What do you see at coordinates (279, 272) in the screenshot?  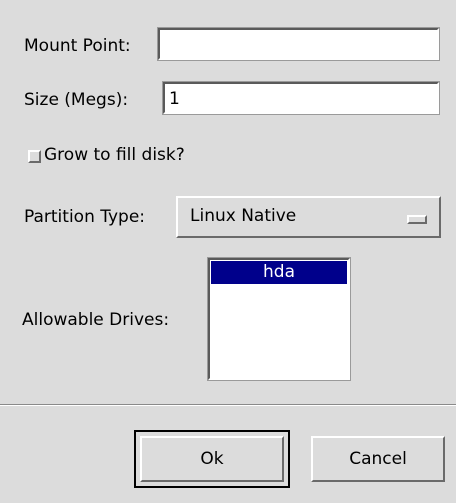 I see `drive-list-item-hda: hda` at bounding box center [279, 272].